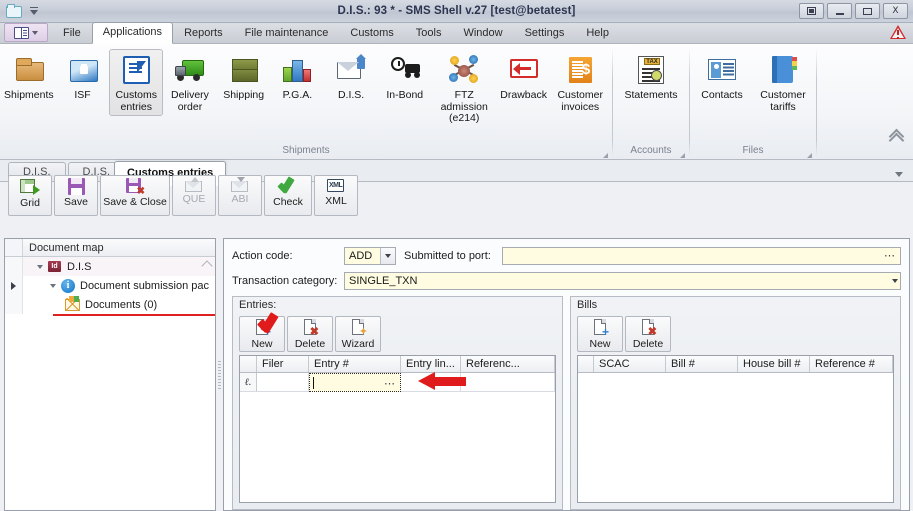  What do you see at coordinates (600, 334) in the screenshot?
I see `bills-new-button: + New` at bounding box center [600, 334].